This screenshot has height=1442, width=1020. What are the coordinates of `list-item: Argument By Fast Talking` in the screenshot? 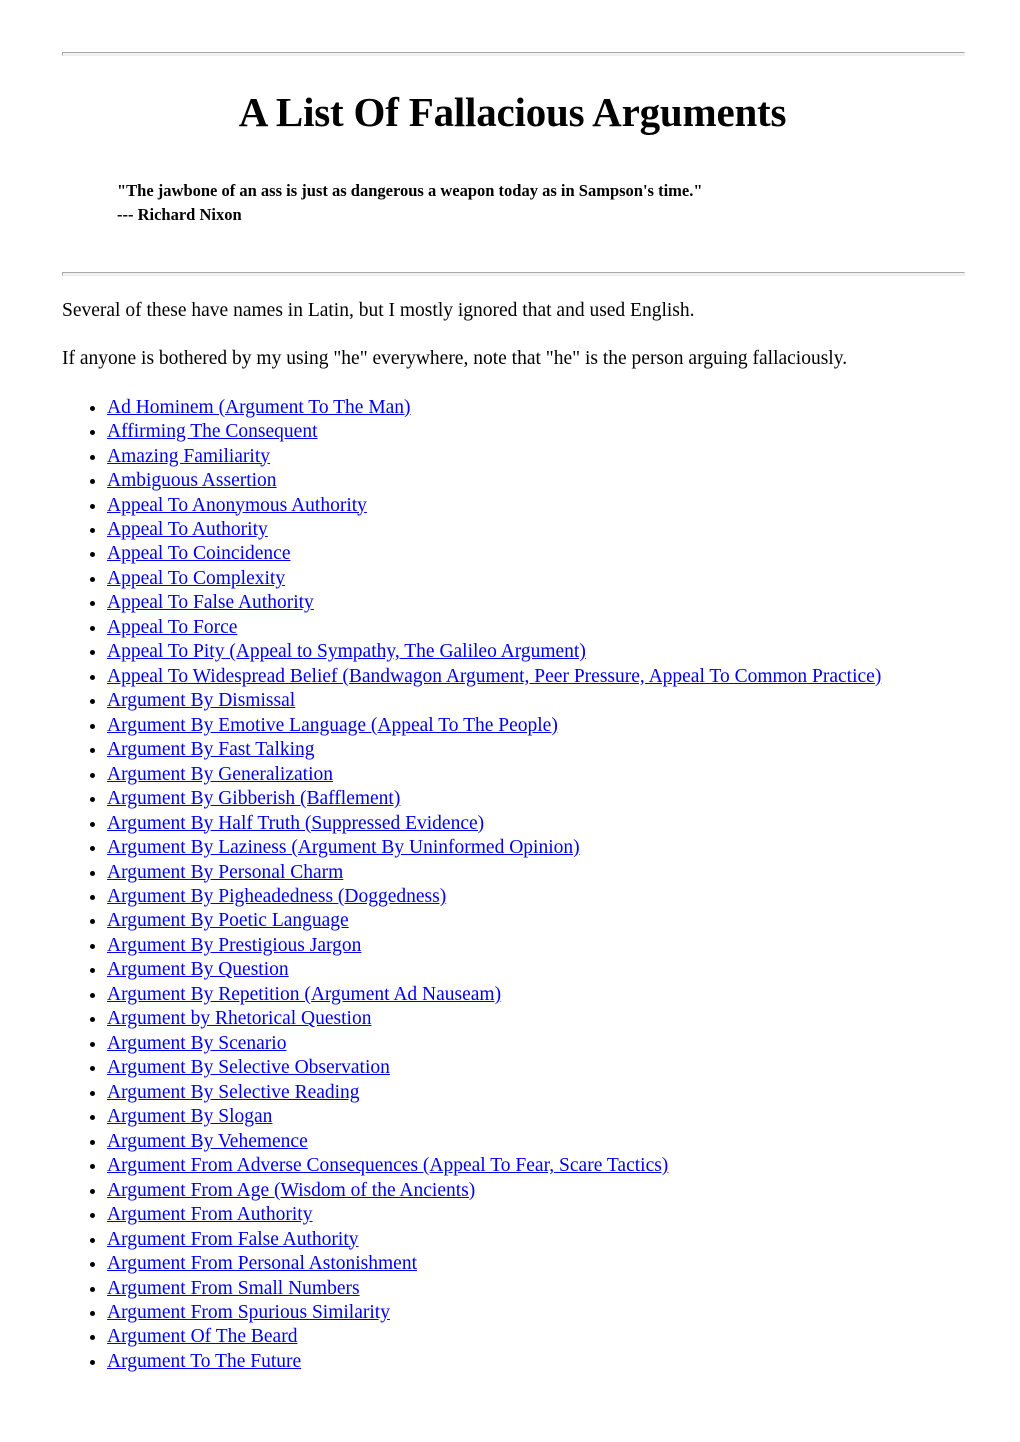 It's located at (535, 750).